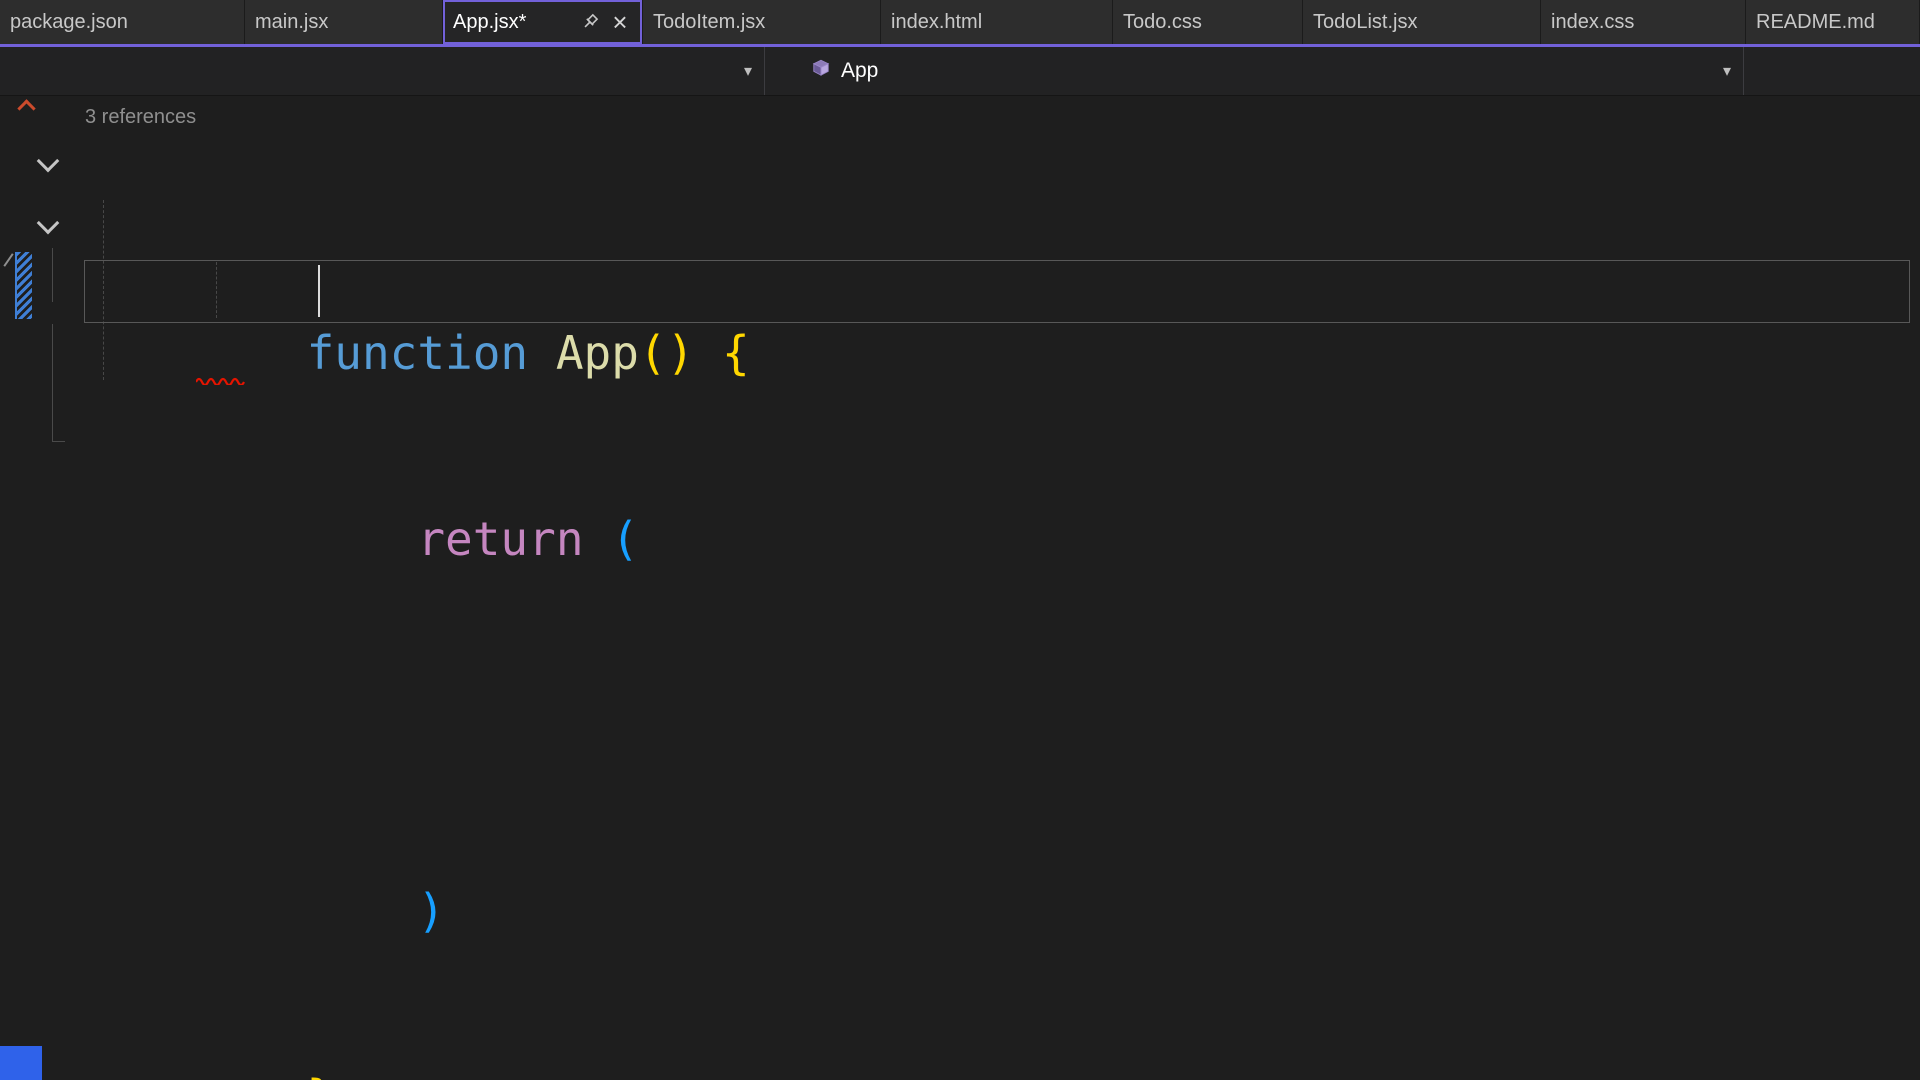  What do you see at coordinates (140, 117) in the screenshot?
I see `codelens-references: 3 references` at bounding box center [140, 117].